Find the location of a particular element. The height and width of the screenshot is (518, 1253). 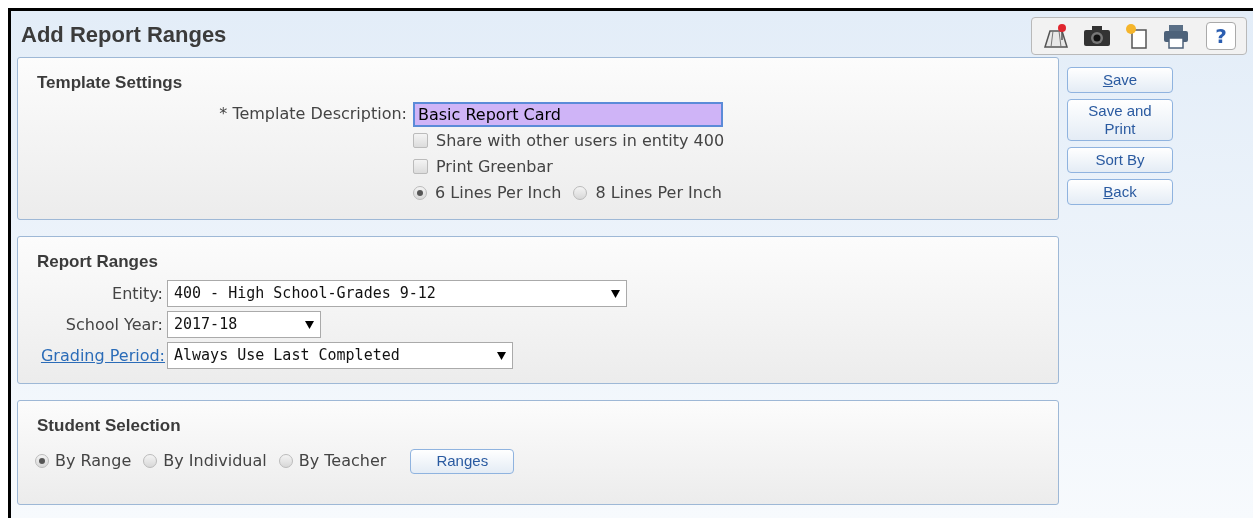

dropdown-value: 400 - High School-Grades 9-12 is located at coordinates (305, 294).